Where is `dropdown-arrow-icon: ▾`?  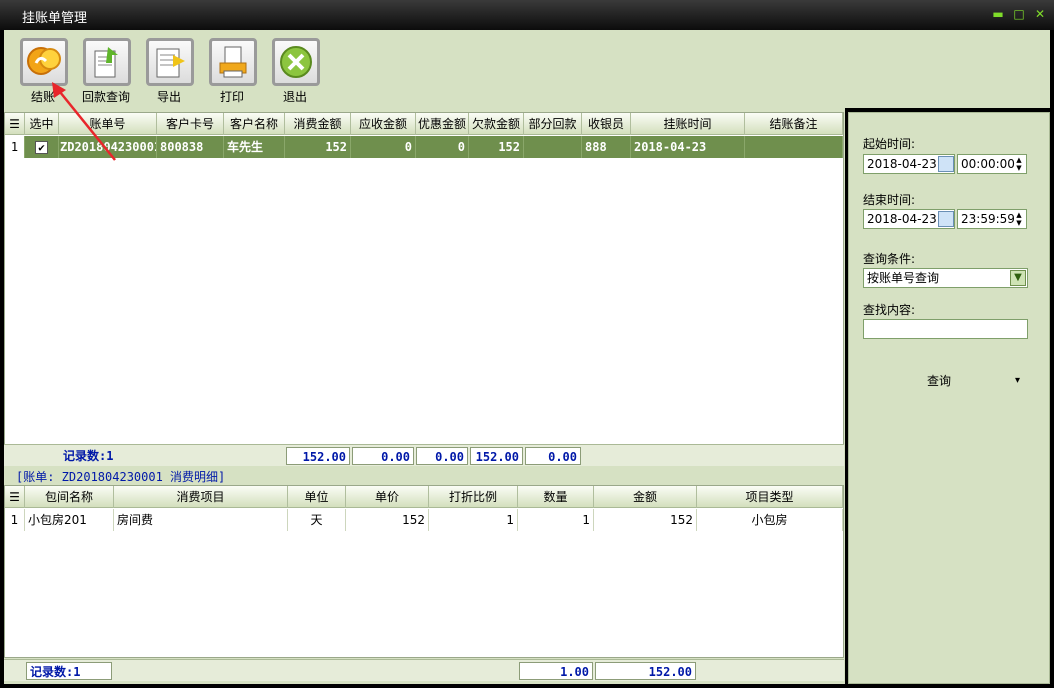 dropdown-arrow-icon: ▾ is located at coordinates (1017, 381).